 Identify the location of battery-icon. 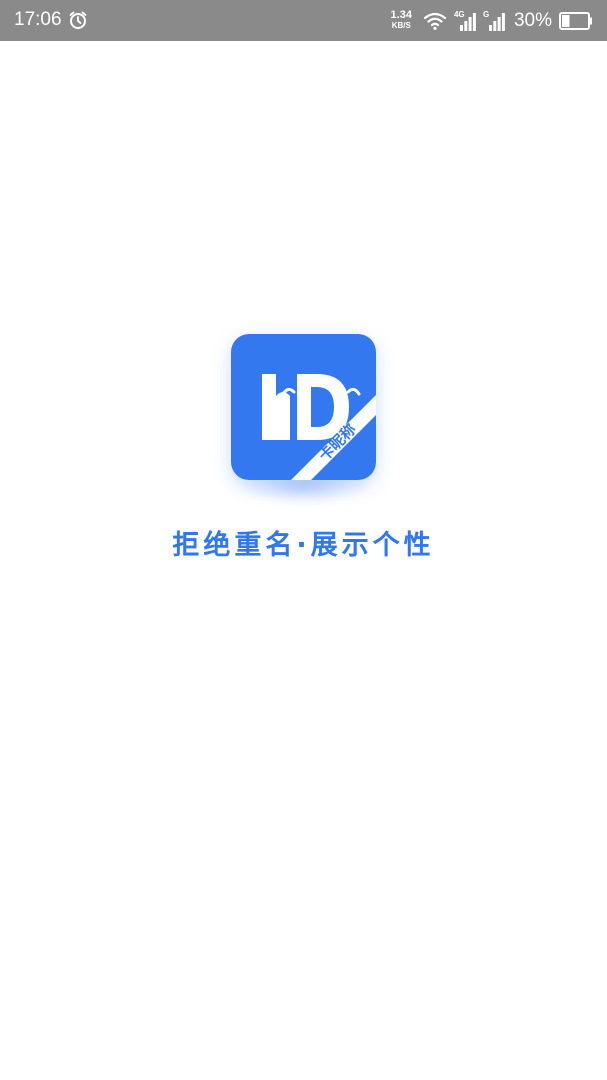
(576, 20).